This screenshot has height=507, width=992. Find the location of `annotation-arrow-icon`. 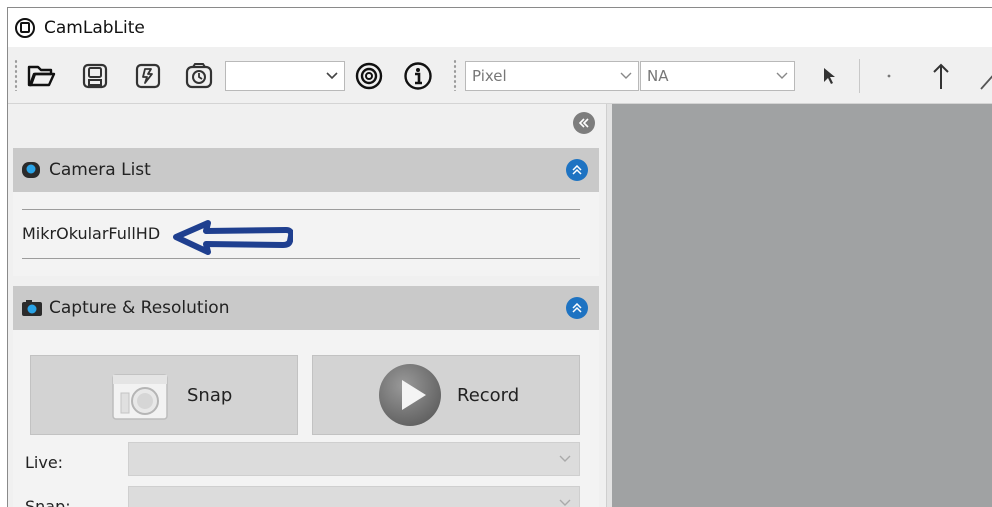

annotation-arrow-icon is located at coordinates (233, 237).